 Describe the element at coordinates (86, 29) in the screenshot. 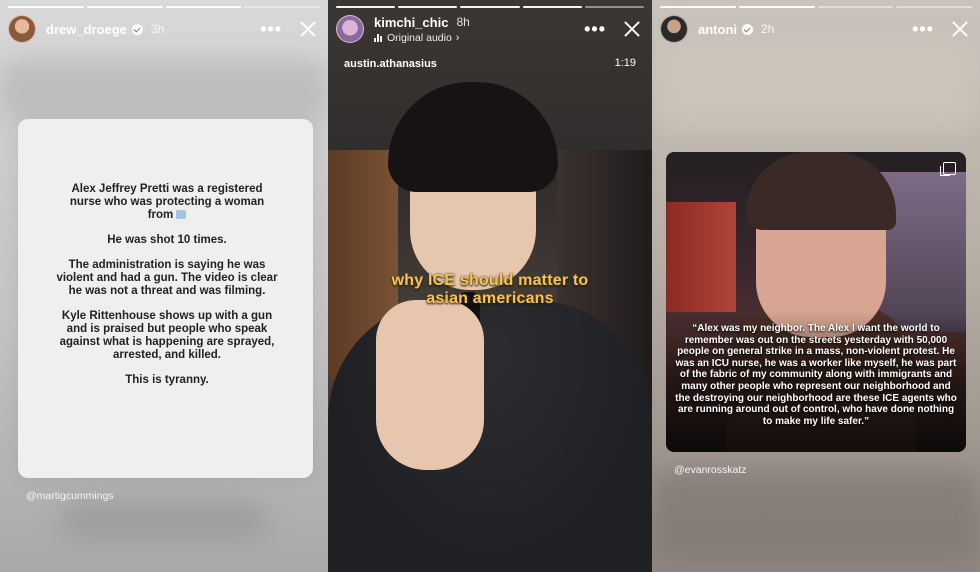

I see `username: drew_droege` at that location.